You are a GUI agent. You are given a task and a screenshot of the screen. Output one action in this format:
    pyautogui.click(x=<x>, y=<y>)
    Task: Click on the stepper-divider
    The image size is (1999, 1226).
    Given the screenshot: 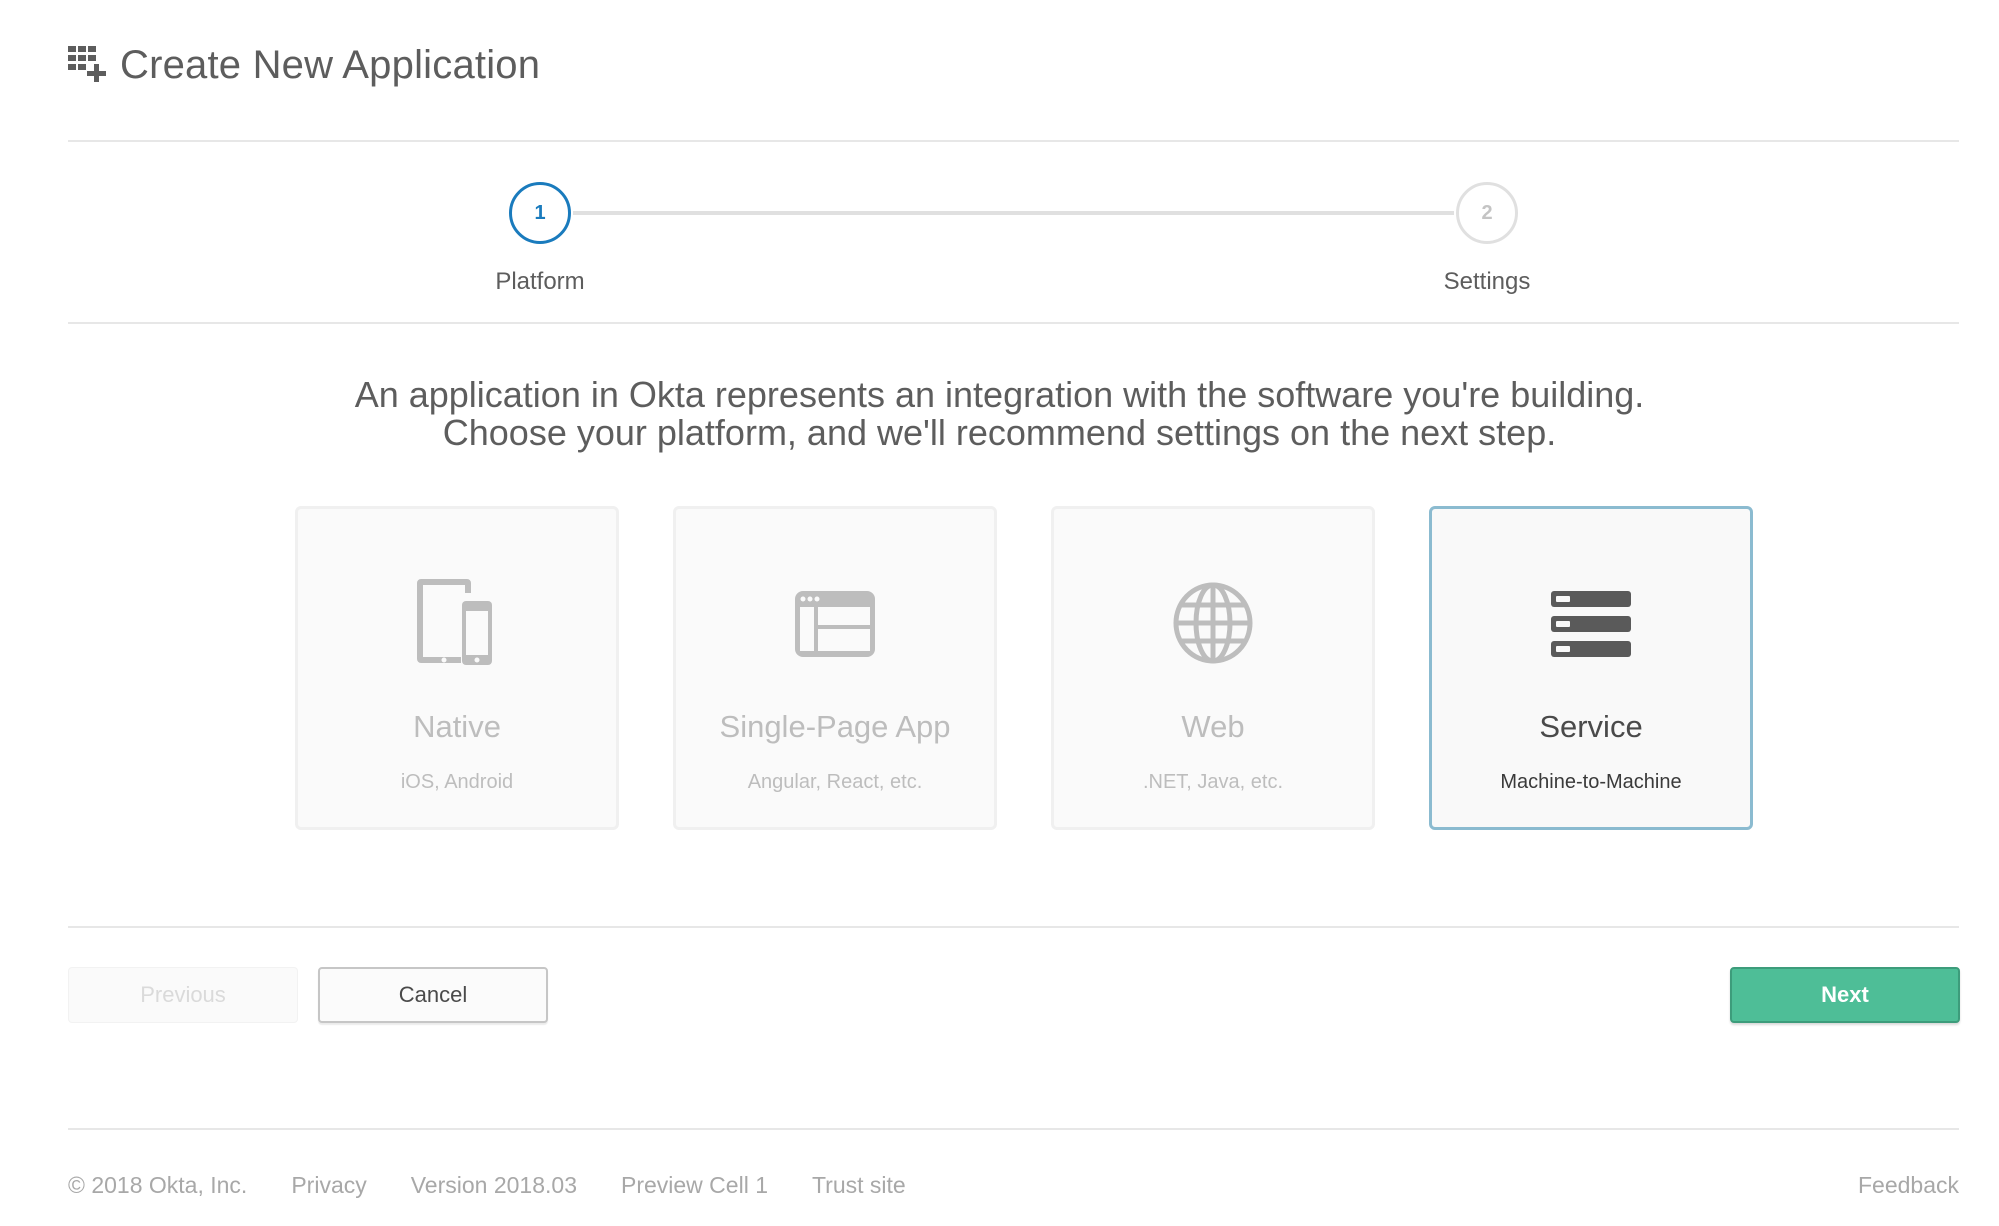 What is the action you would take?
    pyautogui.click(x=1013, y=323)
    